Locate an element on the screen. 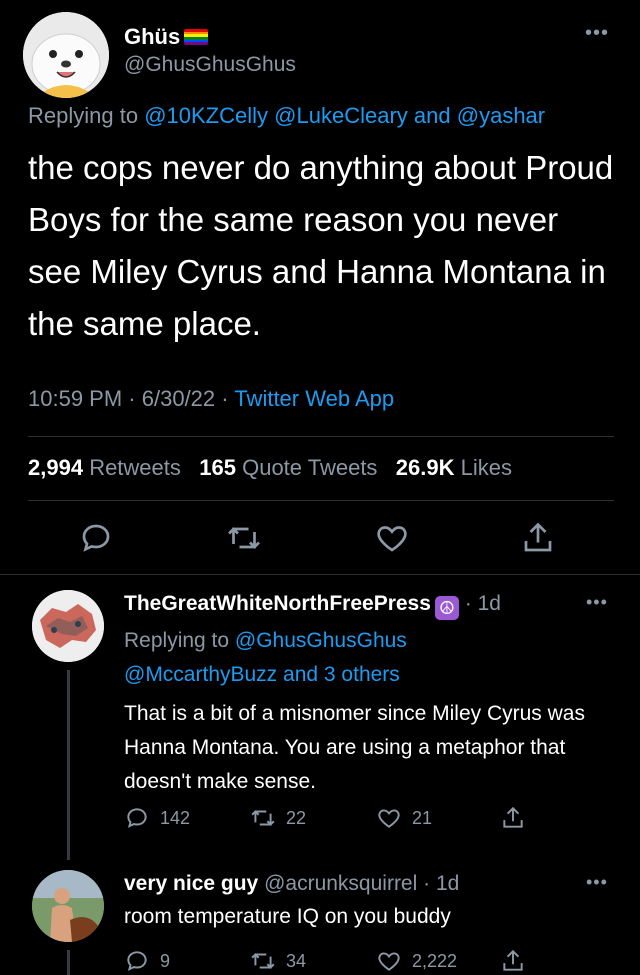 This screenshot has width=640, height=975. quotes-label: Quote Tweets is located at coordinates (310, 467).